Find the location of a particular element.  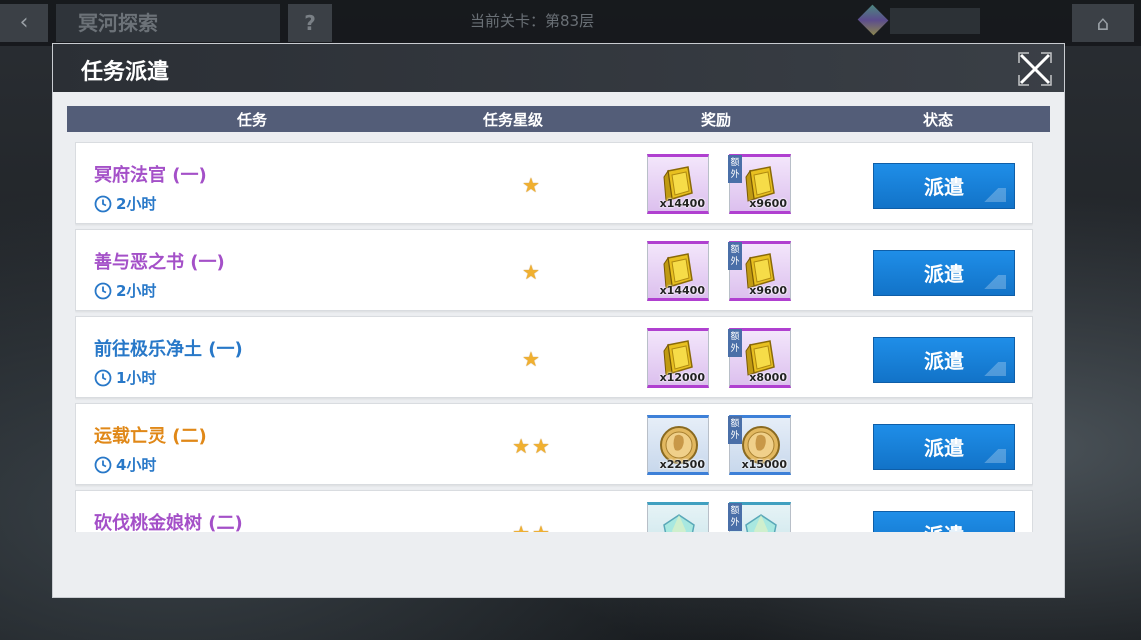

dialog-header: 任务派遣 is located at coordinates (558, 68).